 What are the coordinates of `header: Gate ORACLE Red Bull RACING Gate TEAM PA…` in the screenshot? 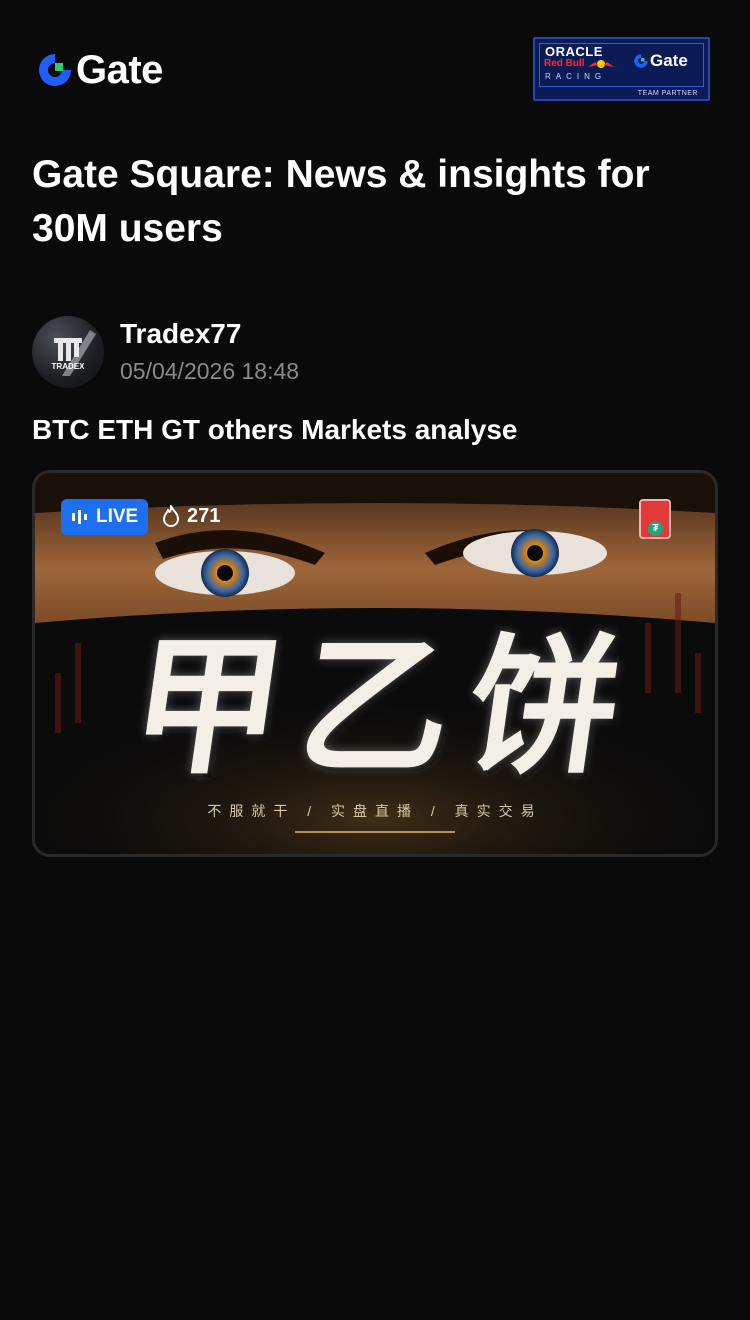 It's located at (375, 60).